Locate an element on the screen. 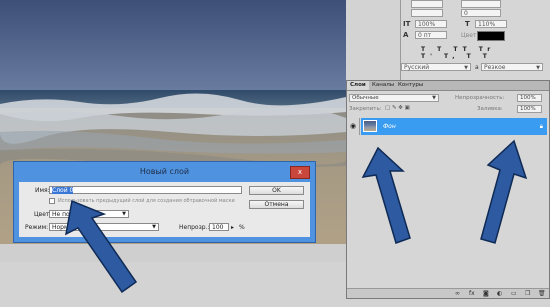 The image size is (550, 307). format-buttons: T T TT Tr T' T, T T is located at coordinates (466, 53).